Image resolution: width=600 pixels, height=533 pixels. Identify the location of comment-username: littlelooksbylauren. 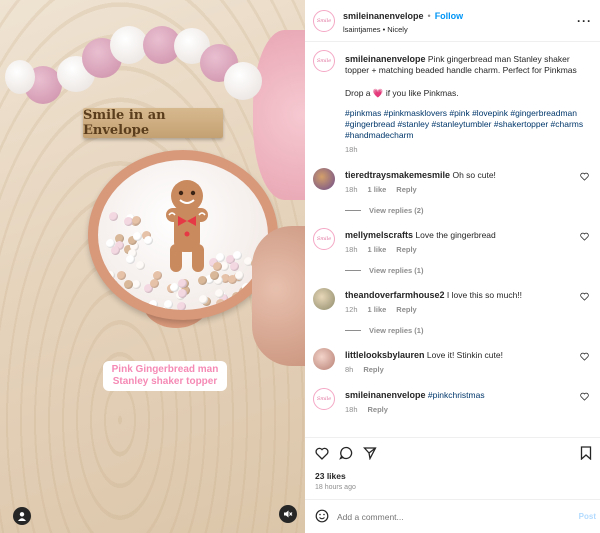
(385, 355).